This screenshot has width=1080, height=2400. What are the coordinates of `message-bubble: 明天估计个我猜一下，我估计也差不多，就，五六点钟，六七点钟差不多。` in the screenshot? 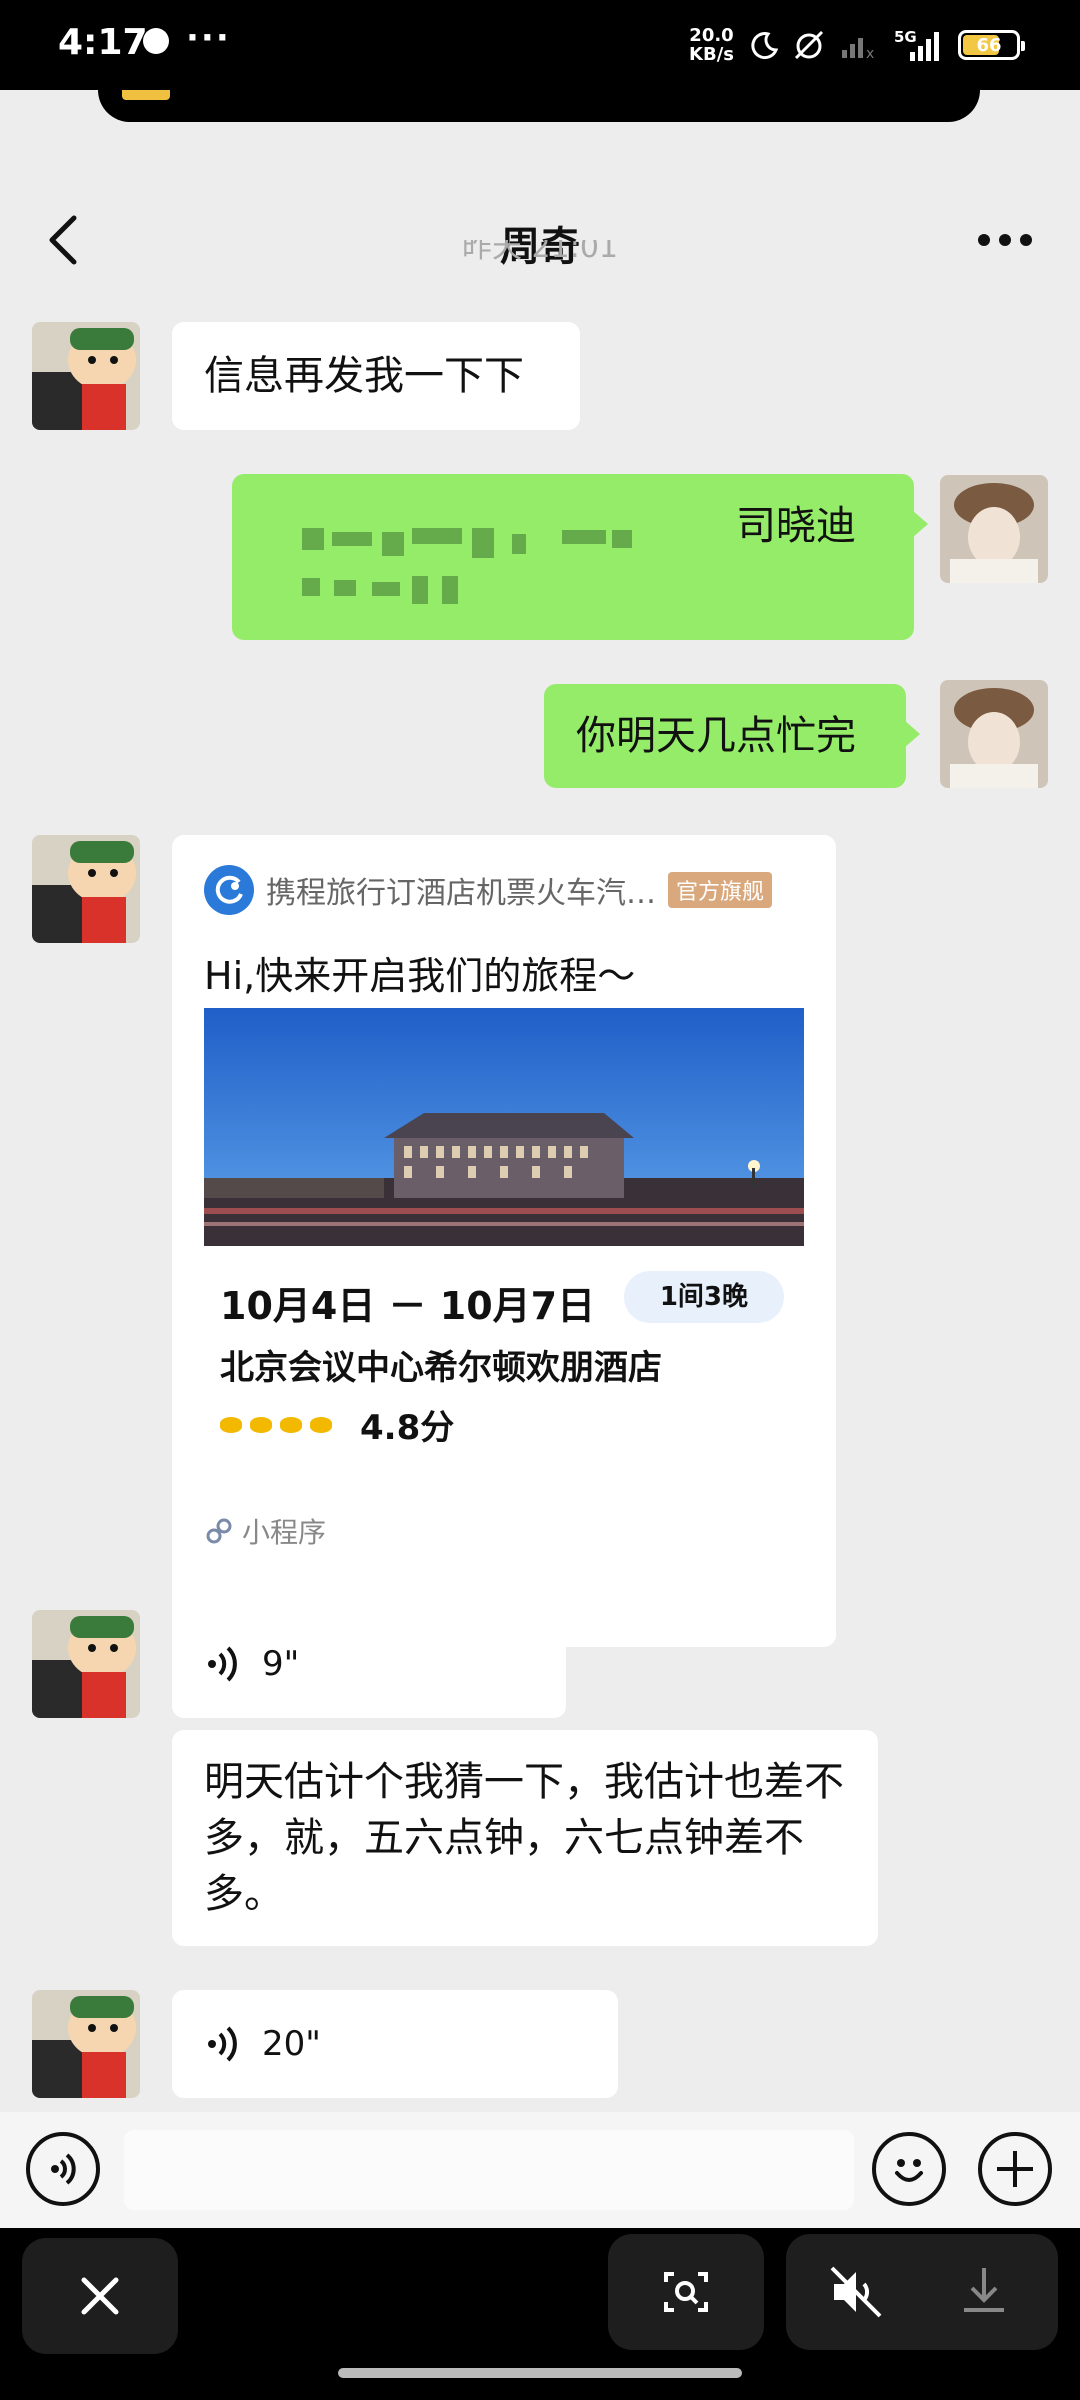 It's located at (525, 1838).